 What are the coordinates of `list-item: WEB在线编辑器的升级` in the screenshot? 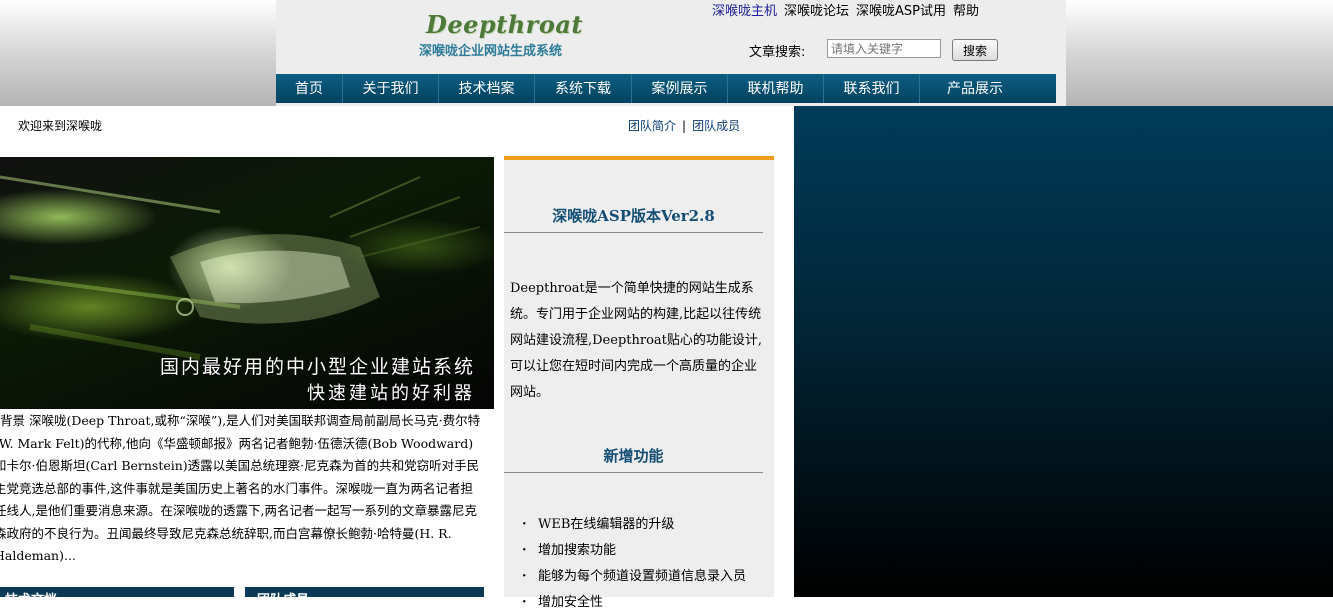 It's located at (634, 525).